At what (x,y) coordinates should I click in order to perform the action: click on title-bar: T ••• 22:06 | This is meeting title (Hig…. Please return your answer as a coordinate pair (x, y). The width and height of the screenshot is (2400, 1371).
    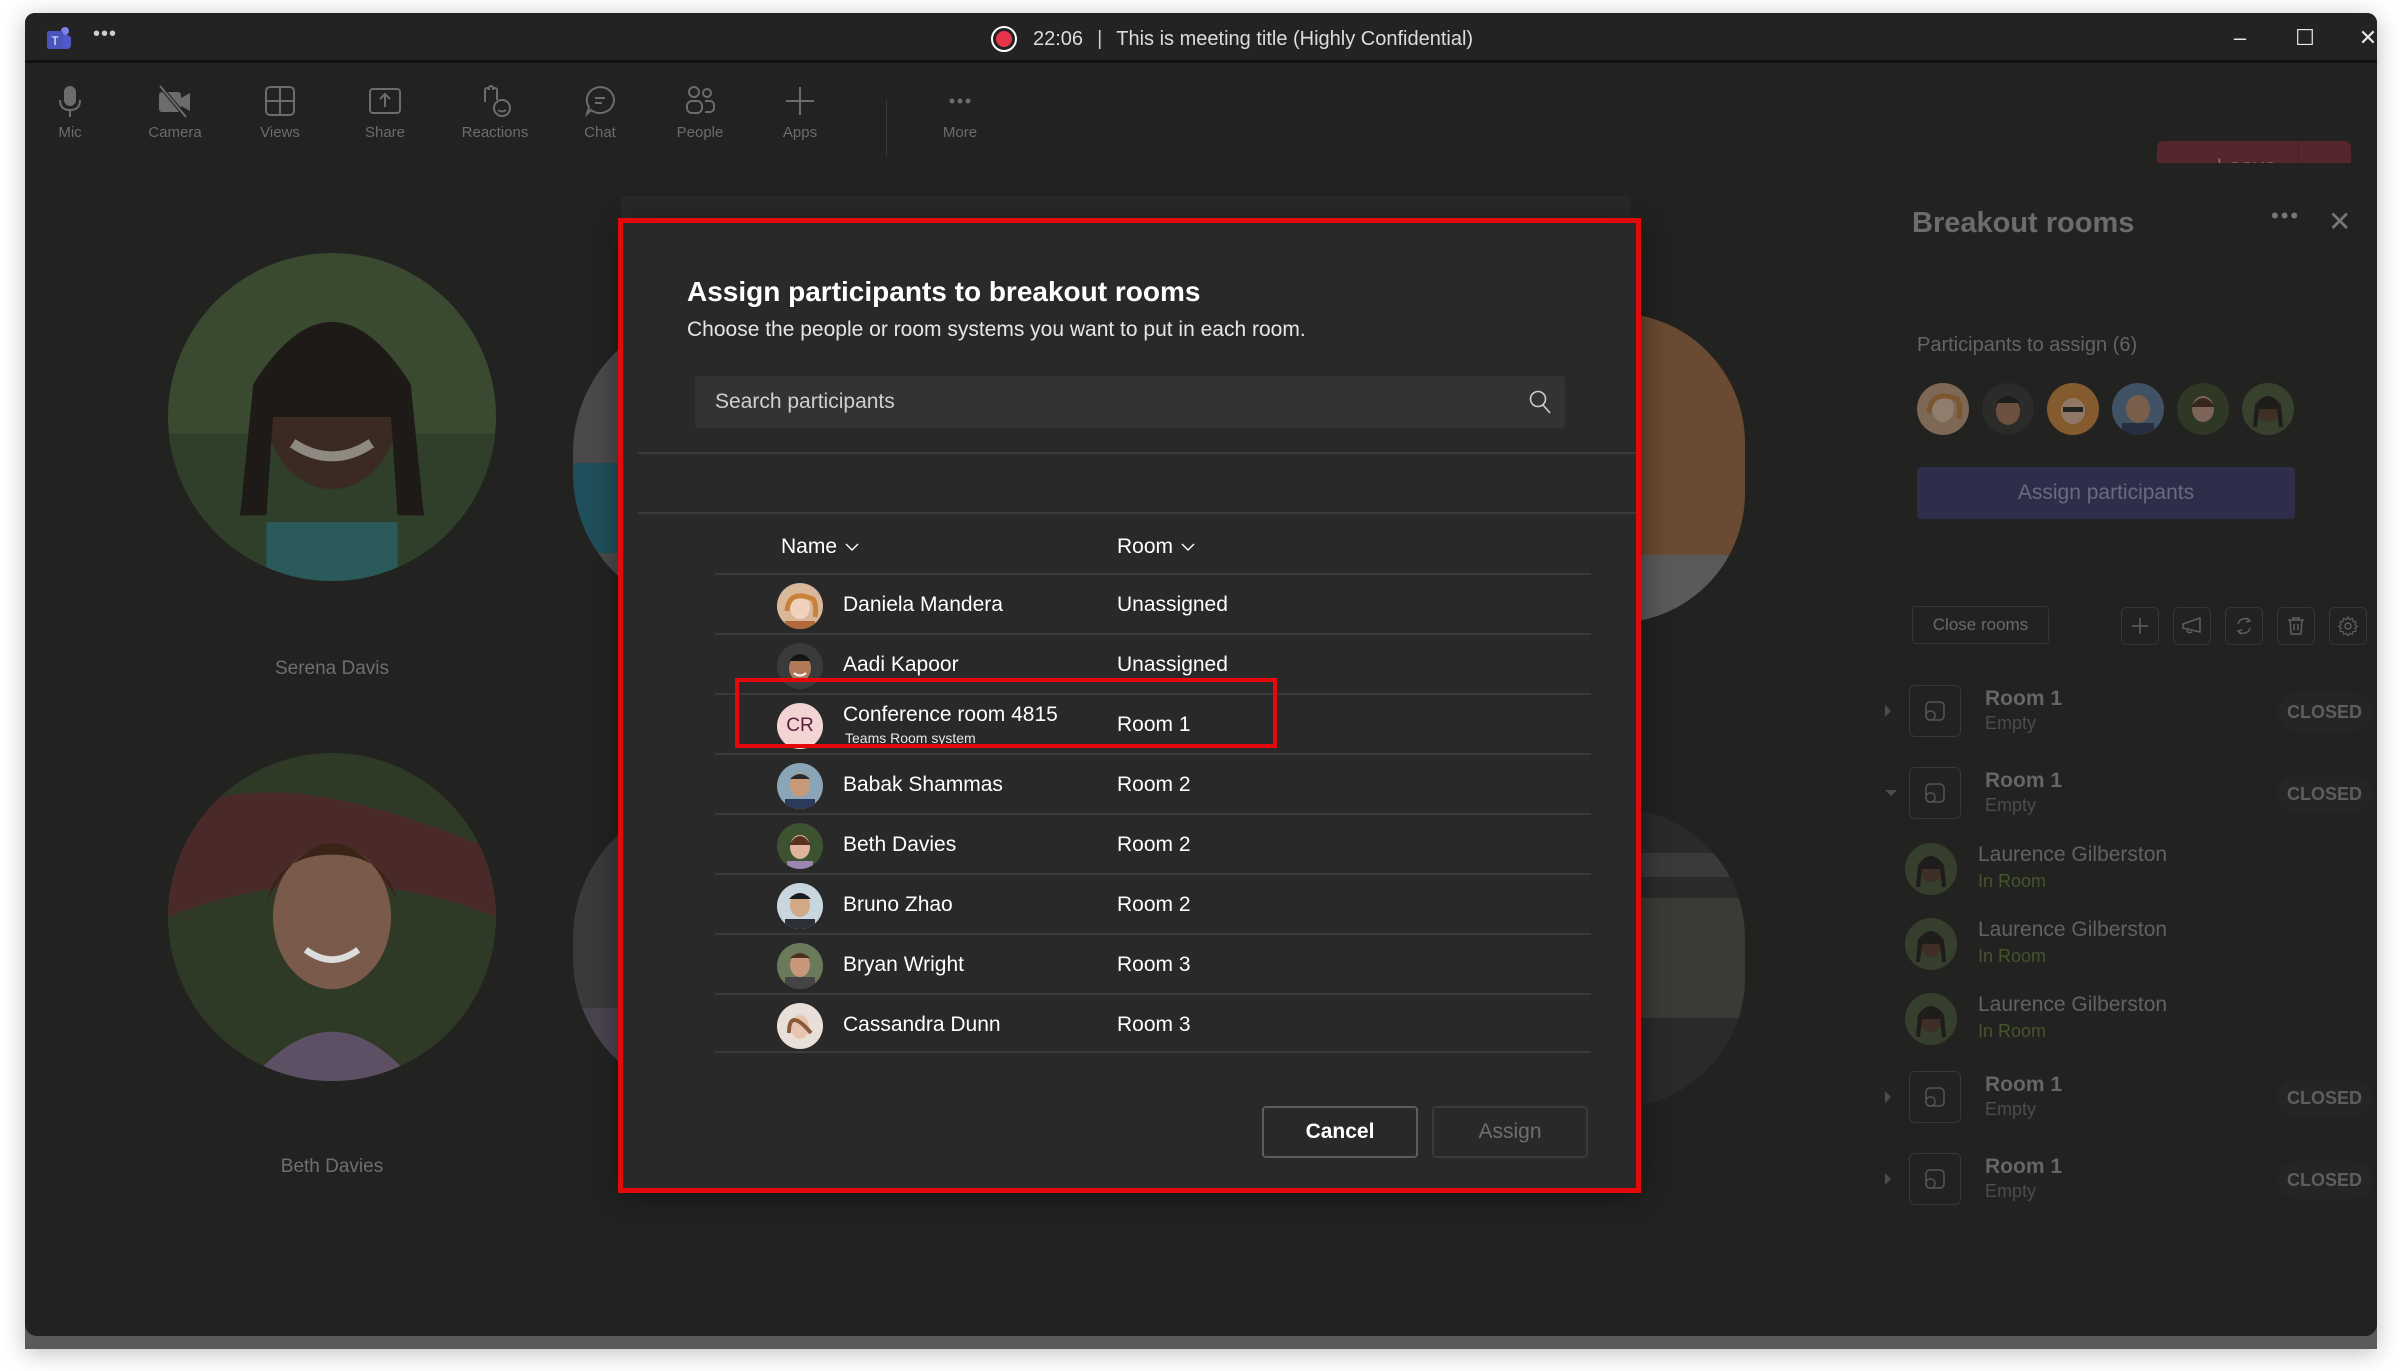
    Looking at the image, I should click on (1201, 38).